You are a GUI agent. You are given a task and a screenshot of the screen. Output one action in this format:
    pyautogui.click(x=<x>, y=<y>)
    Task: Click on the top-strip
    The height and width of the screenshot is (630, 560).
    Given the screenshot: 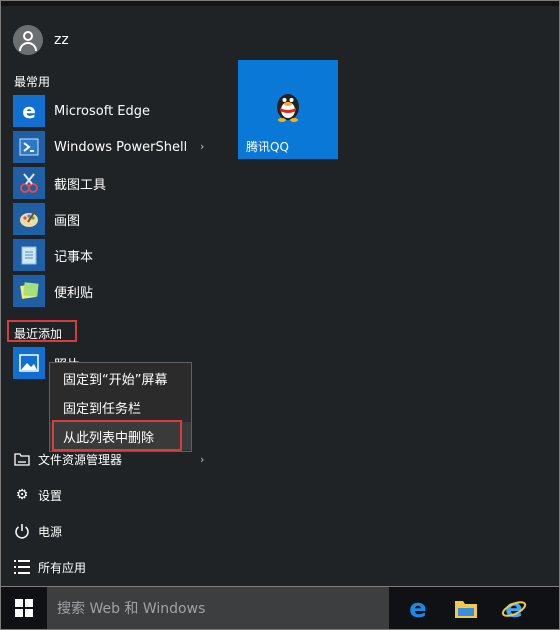 What is the action you would take?
    pyautogui.click(x=280, y=3)
    